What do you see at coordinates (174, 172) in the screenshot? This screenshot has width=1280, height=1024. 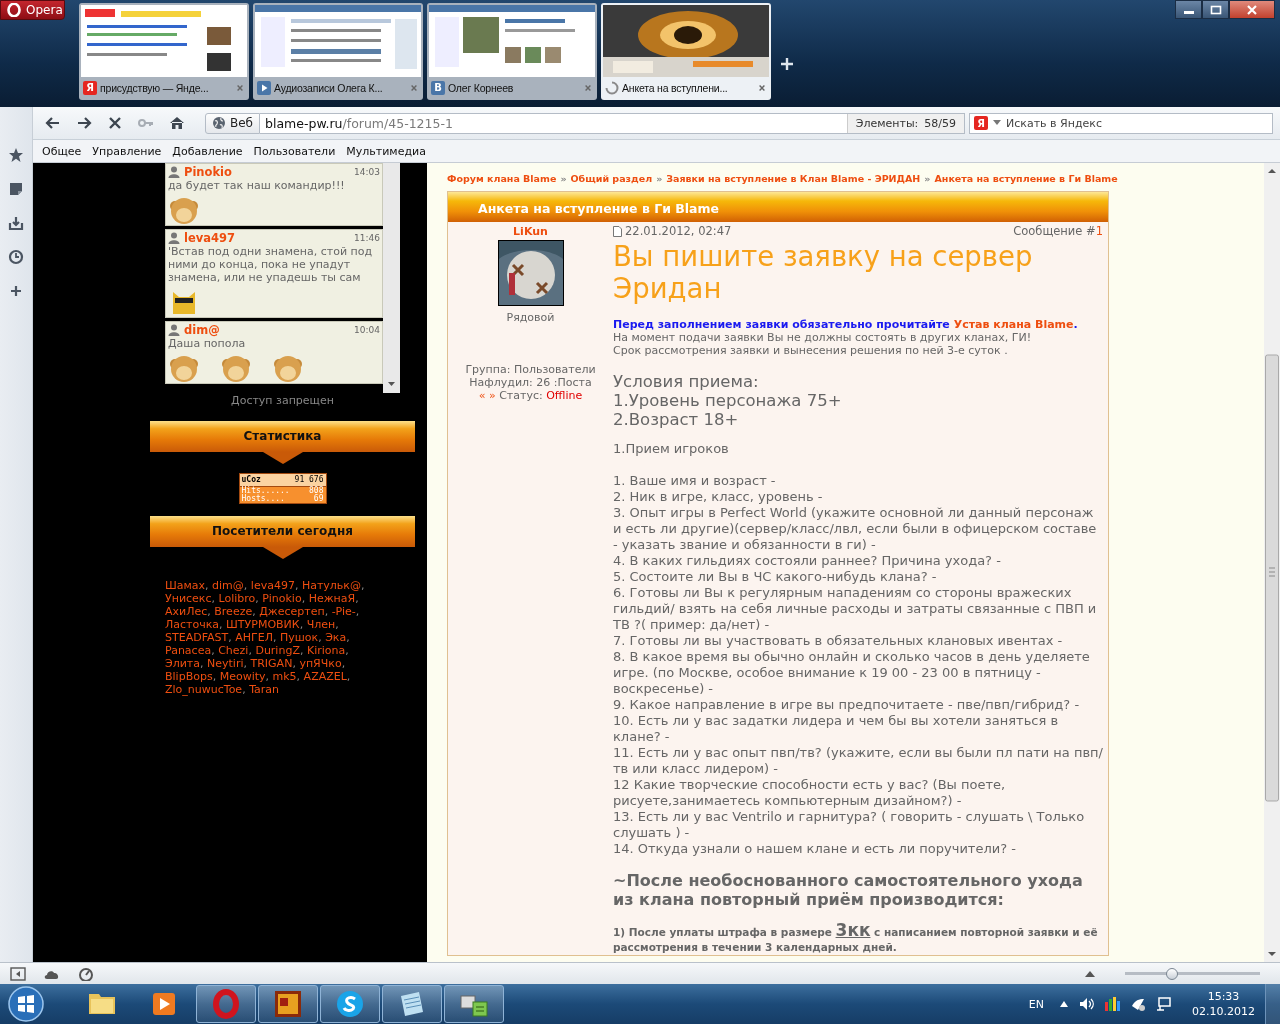 I see `user-icon` at bounding box center [174, 172].